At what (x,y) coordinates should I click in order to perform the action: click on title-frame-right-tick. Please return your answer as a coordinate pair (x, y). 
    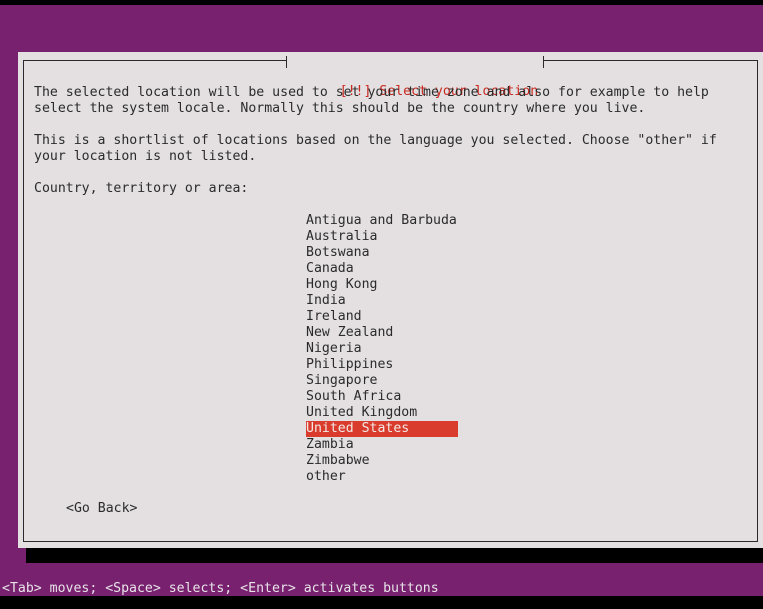
    Looking at the image, I should click on (544, 62).